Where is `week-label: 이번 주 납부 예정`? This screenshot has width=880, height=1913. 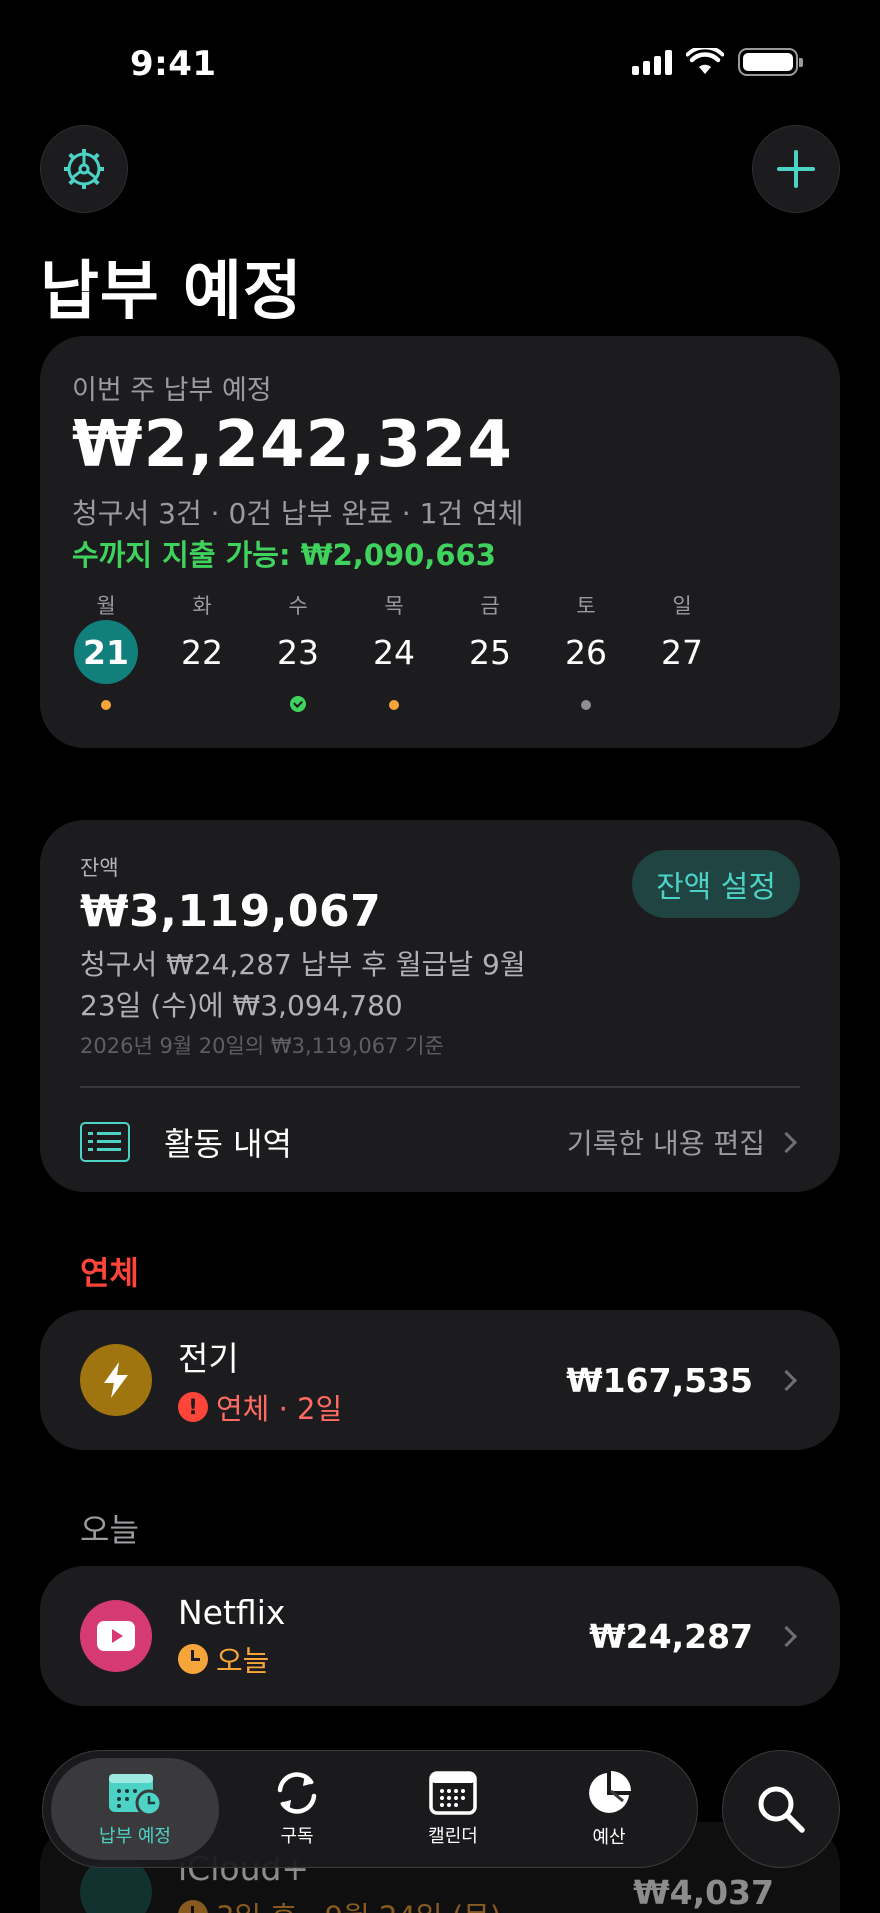
week-label: 이번 주 납부 예정 is located at coordinates (172, 390).